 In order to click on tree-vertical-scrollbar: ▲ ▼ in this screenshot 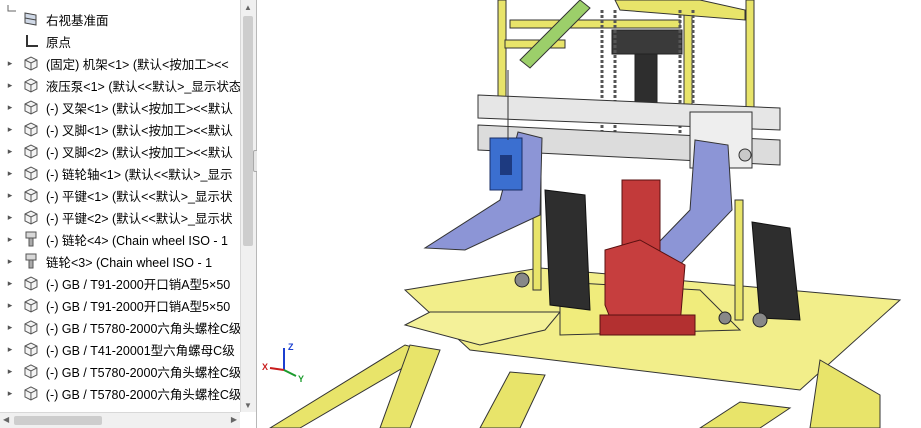, I will do `click(248, 206)`.